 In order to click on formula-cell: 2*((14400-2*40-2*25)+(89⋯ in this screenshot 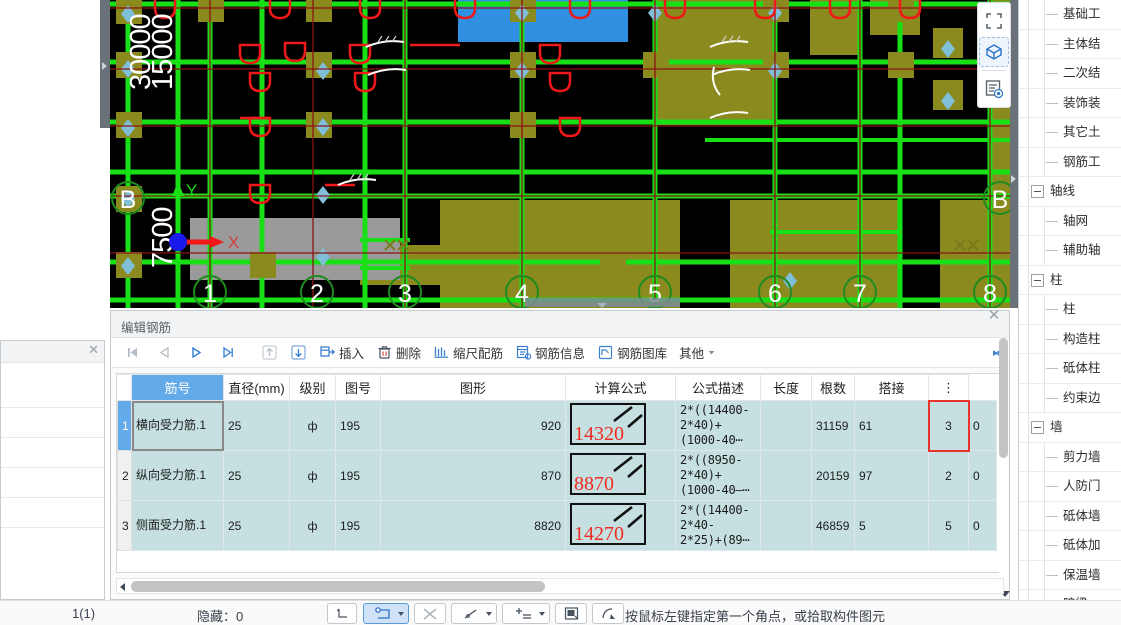, I will do `click(718, 525)`.